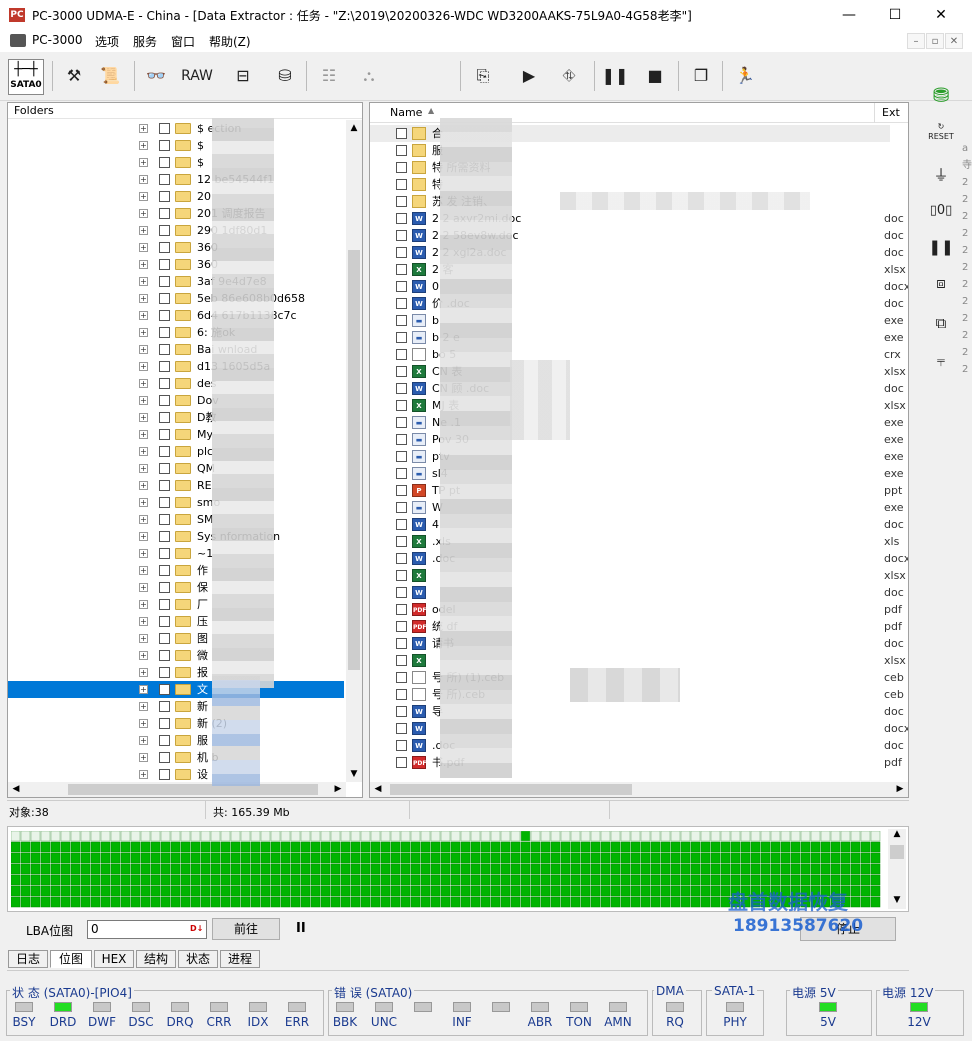 The height and width of the screenshot is (1041, 972). What do you see at coordinates (176, 502) in the screenshot?
I see `folder-tree-item: + smo` at bounding box center [176, 502].